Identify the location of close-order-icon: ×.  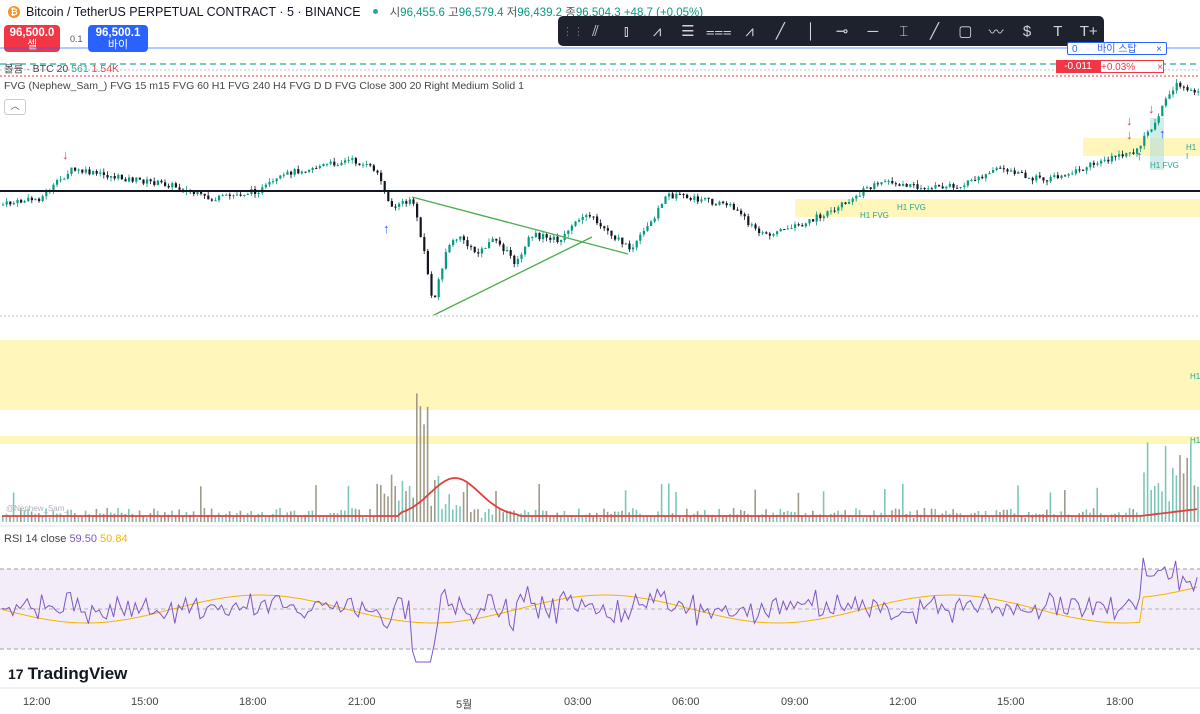
(1159, 49).